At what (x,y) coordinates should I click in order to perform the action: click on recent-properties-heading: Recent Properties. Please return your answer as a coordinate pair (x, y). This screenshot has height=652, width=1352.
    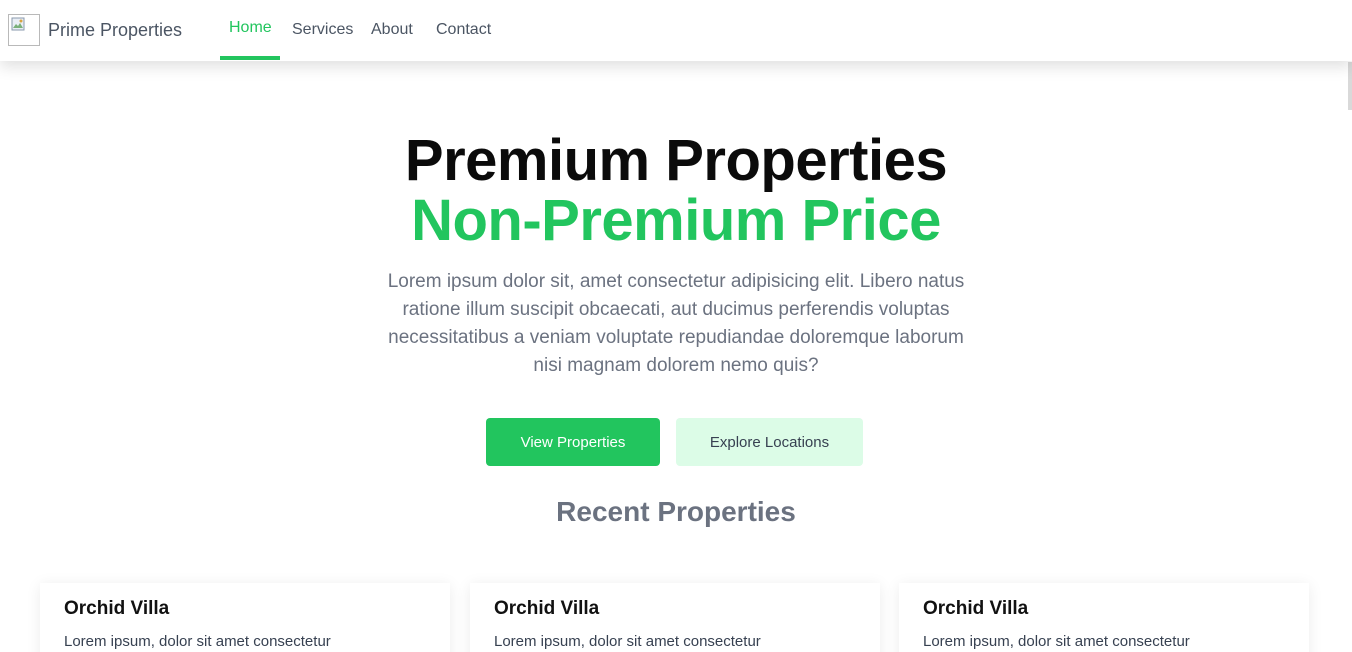
    Looking at the image, I should click on (676, 511).